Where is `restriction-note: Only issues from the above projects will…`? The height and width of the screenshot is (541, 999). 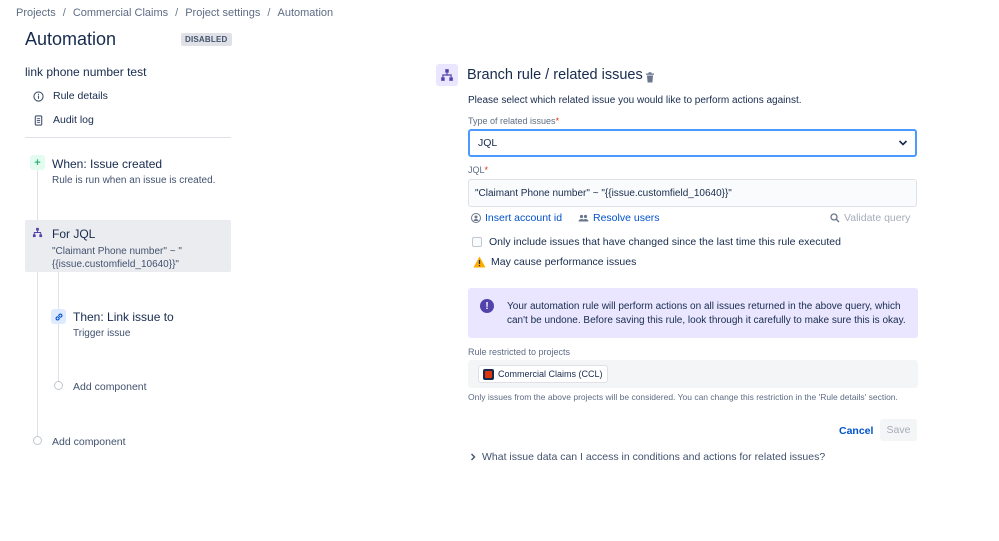 restriction-note: Only issues from the above projects will… is located at coordinates (683, 397).